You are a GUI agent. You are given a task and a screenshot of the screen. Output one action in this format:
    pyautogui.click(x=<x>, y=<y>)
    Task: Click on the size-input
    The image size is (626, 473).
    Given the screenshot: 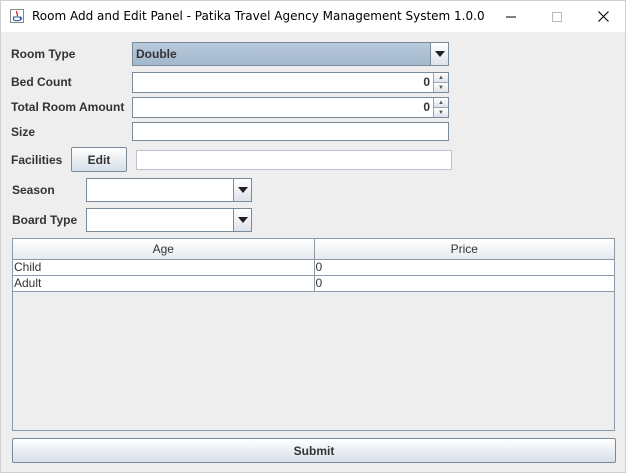 What is the action you would take?
    pyautogui.click(x=290, y=131)
    